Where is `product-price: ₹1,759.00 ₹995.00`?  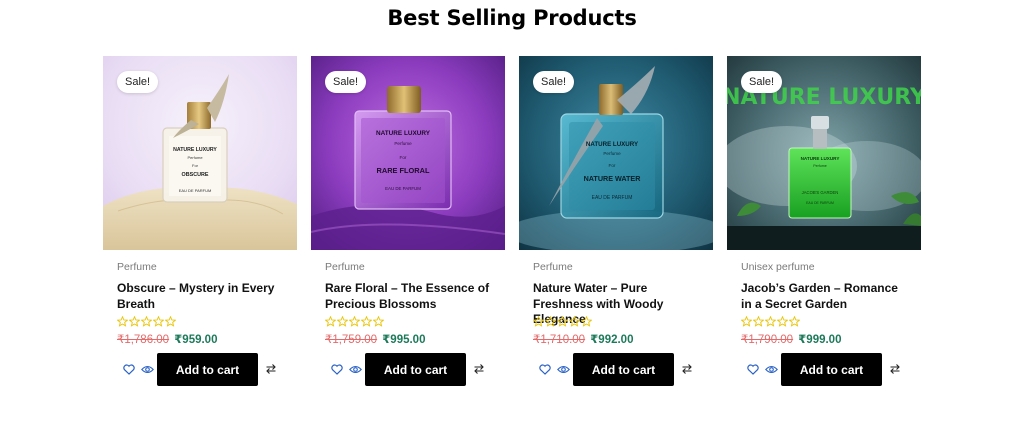 product-price: ₹1,759.00 ₹995.00 is located at coordinates (410, 339).